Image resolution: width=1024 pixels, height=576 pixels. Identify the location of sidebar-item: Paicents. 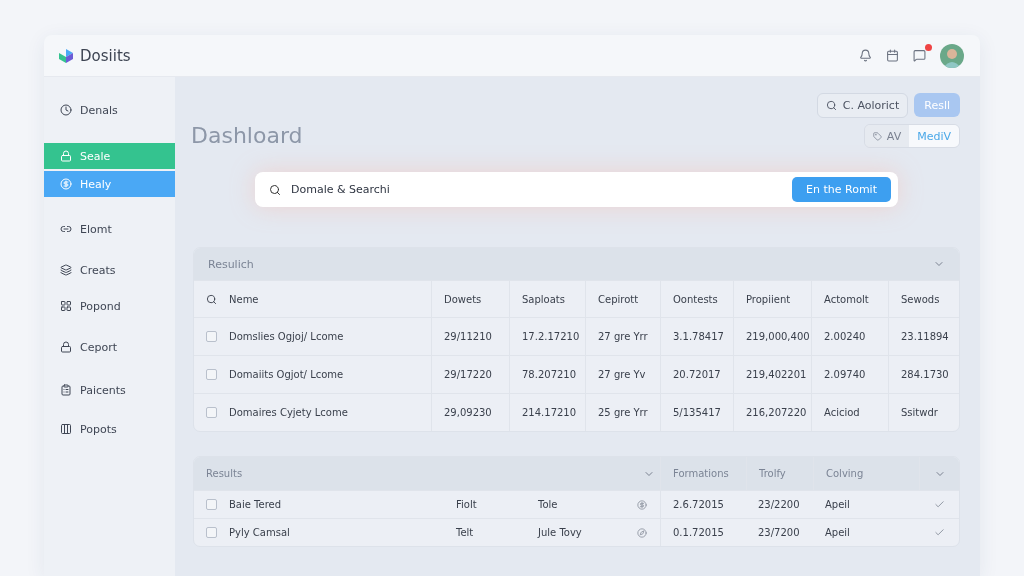
(109, 390).